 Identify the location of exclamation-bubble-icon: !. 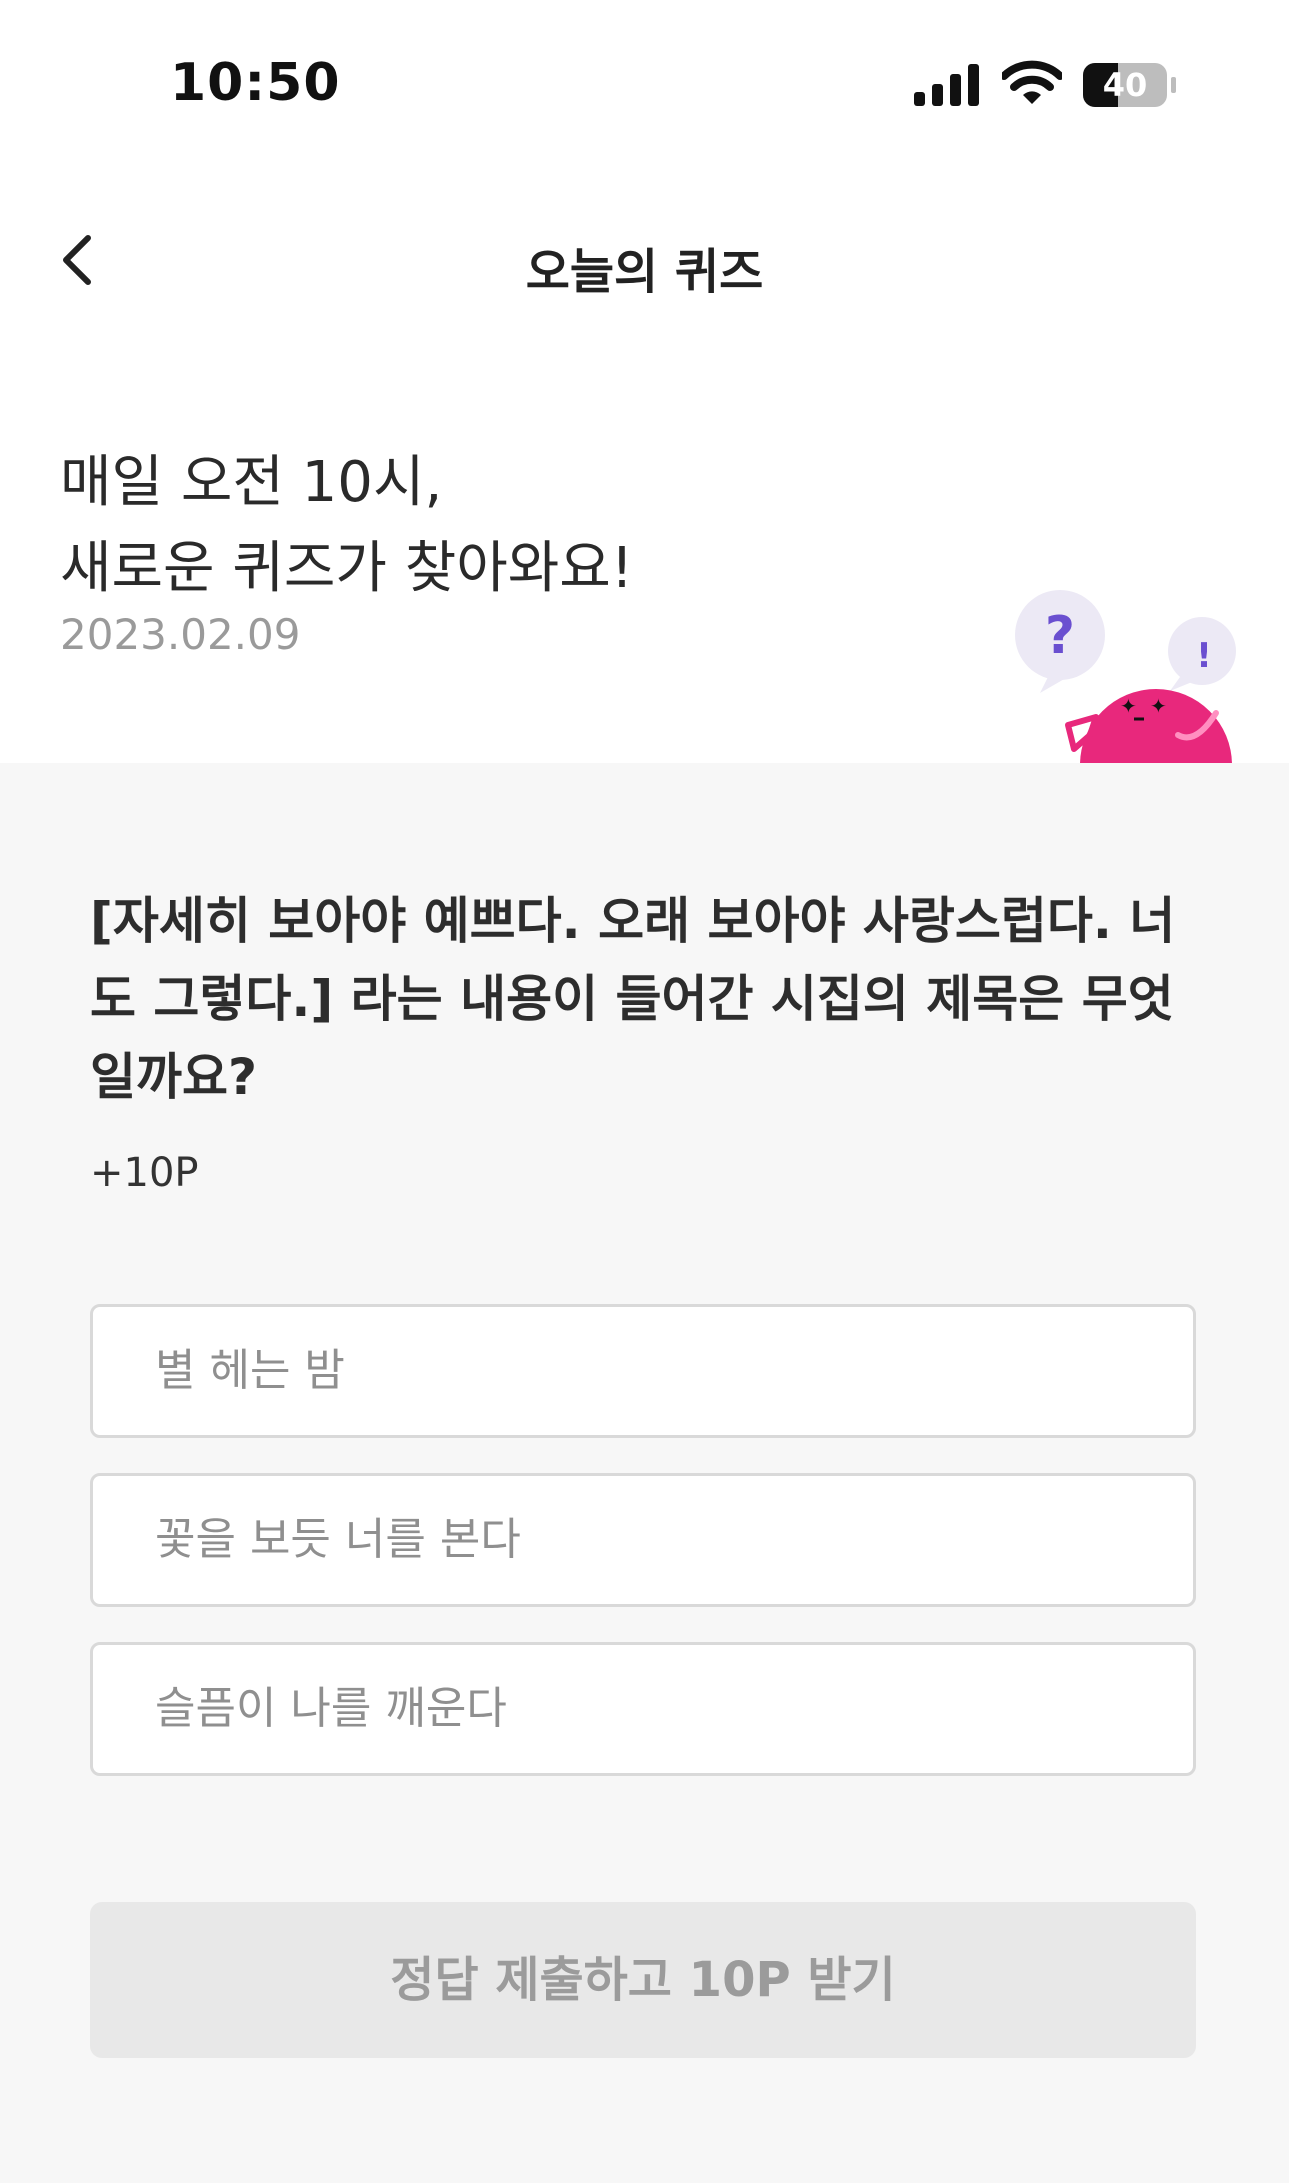
(1202, 654).